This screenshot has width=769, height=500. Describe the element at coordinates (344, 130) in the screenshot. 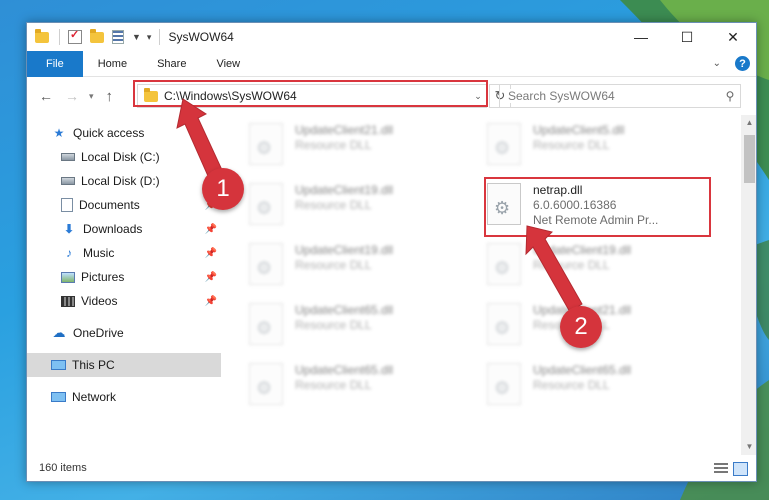

I see `file-name: UpdateClient21.dll` at that location.